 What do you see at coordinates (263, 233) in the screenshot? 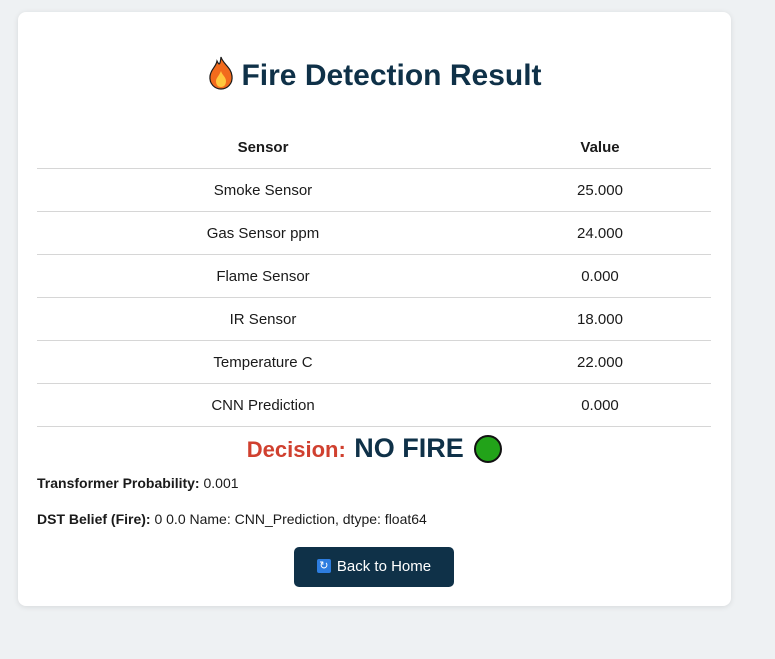
I see `sensor-name-cell: Gas Sensor ppm` at bounding box center [263, 233].